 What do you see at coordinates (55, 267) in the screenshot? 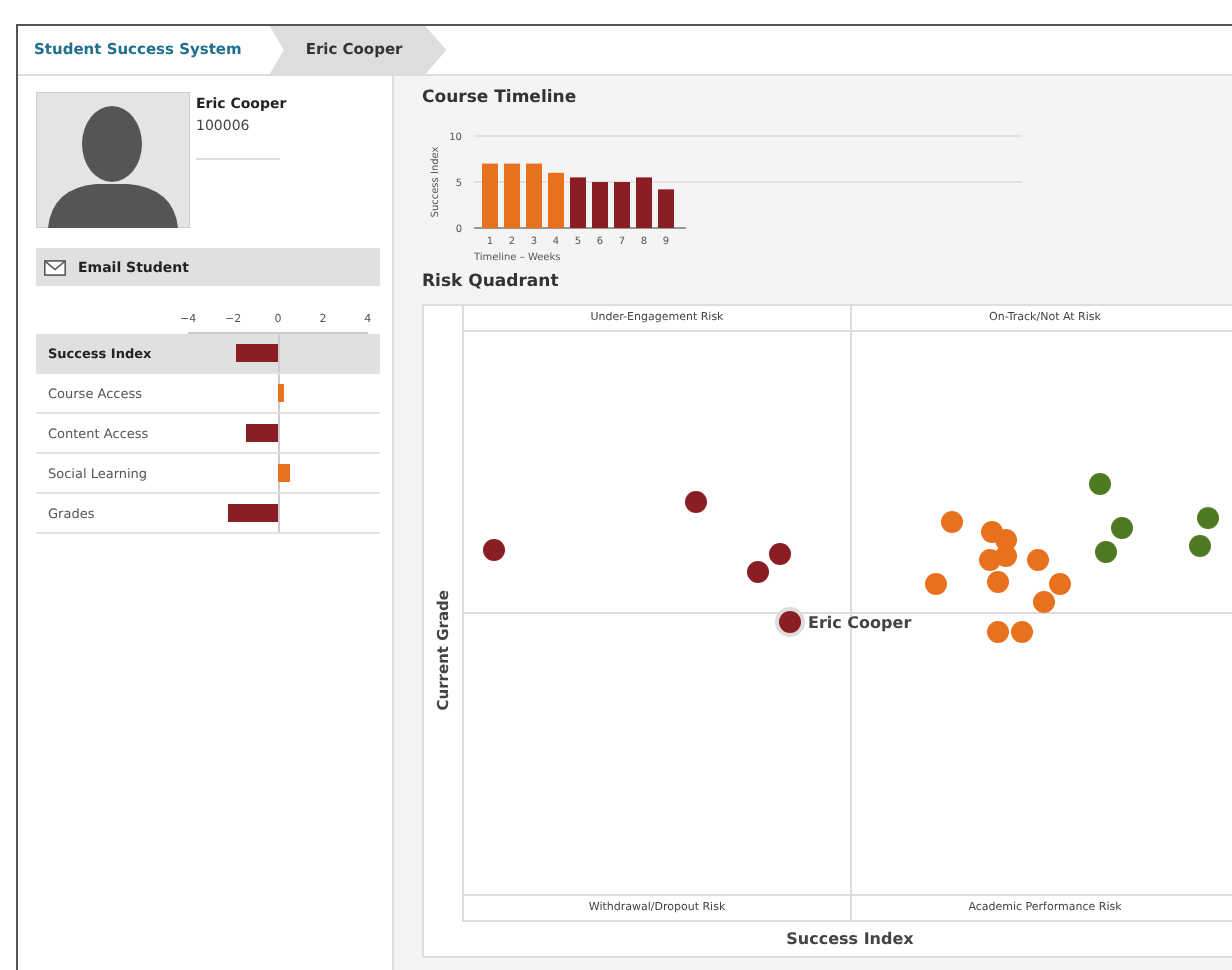
I see `envelope-icon` at bounding box center [55, 267].